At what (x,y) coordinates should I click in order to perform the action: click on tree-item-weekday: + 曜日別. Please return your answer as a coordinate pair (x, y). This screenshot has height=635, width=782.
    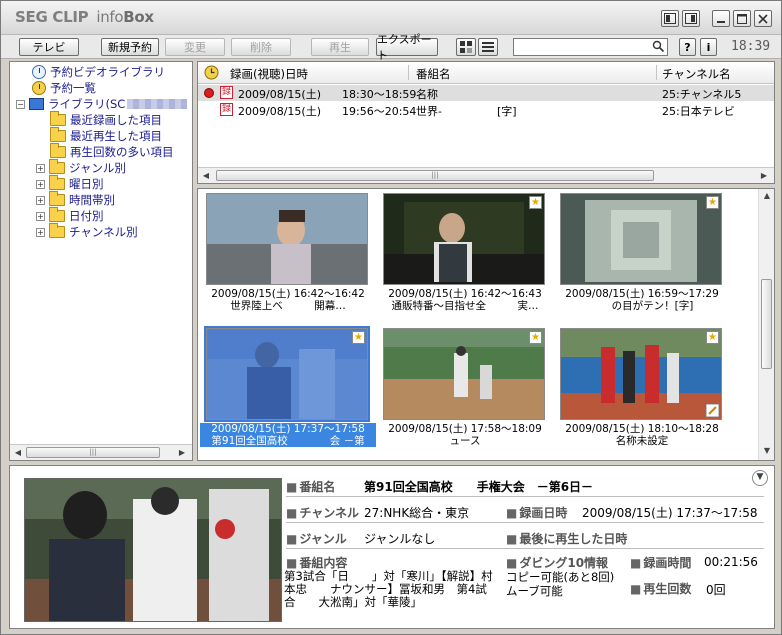
    Looking at the image, I should click on (70, 183).